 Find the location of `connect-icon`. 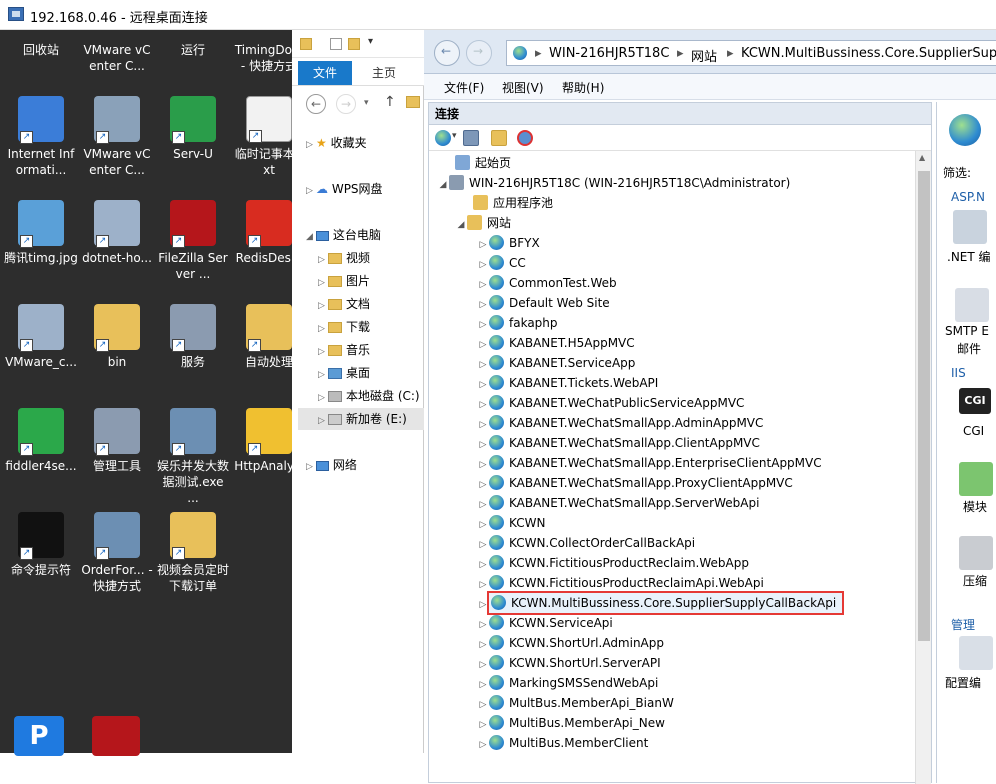

connect-icon is located at coordinates (443, 138).